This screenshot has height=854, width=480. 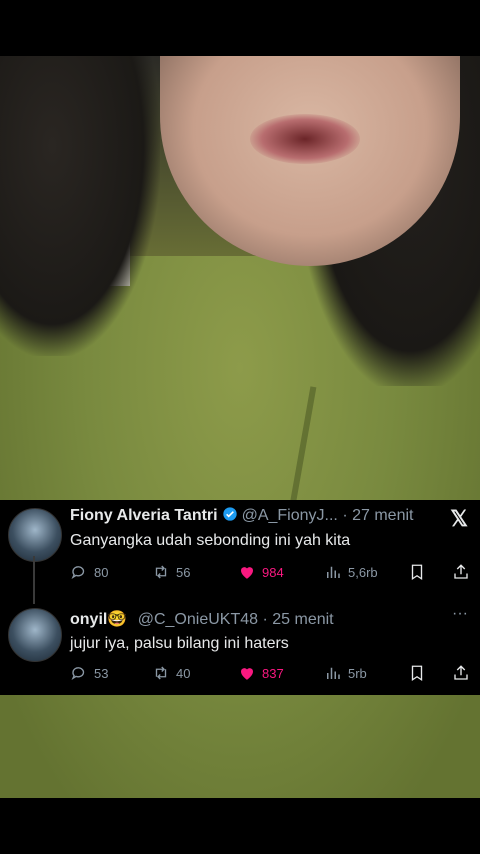 What do you see at coordinates (80, 206) in the screenshot?
I see `hair-left` at bounding box center [80, 206].